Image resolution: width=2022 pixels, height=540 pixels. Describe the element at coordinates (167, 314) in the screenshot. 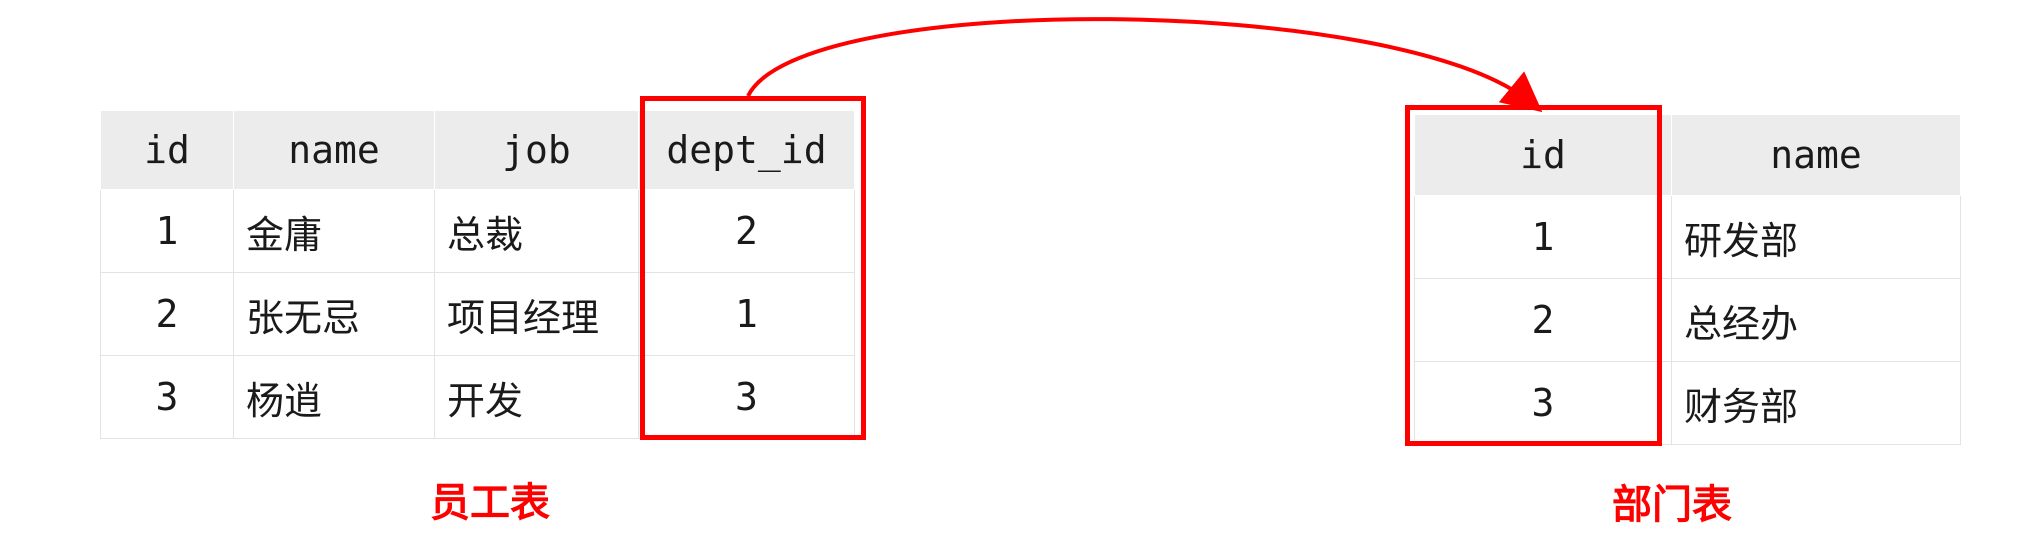

I see `employee-cell-id: 2` at that location.